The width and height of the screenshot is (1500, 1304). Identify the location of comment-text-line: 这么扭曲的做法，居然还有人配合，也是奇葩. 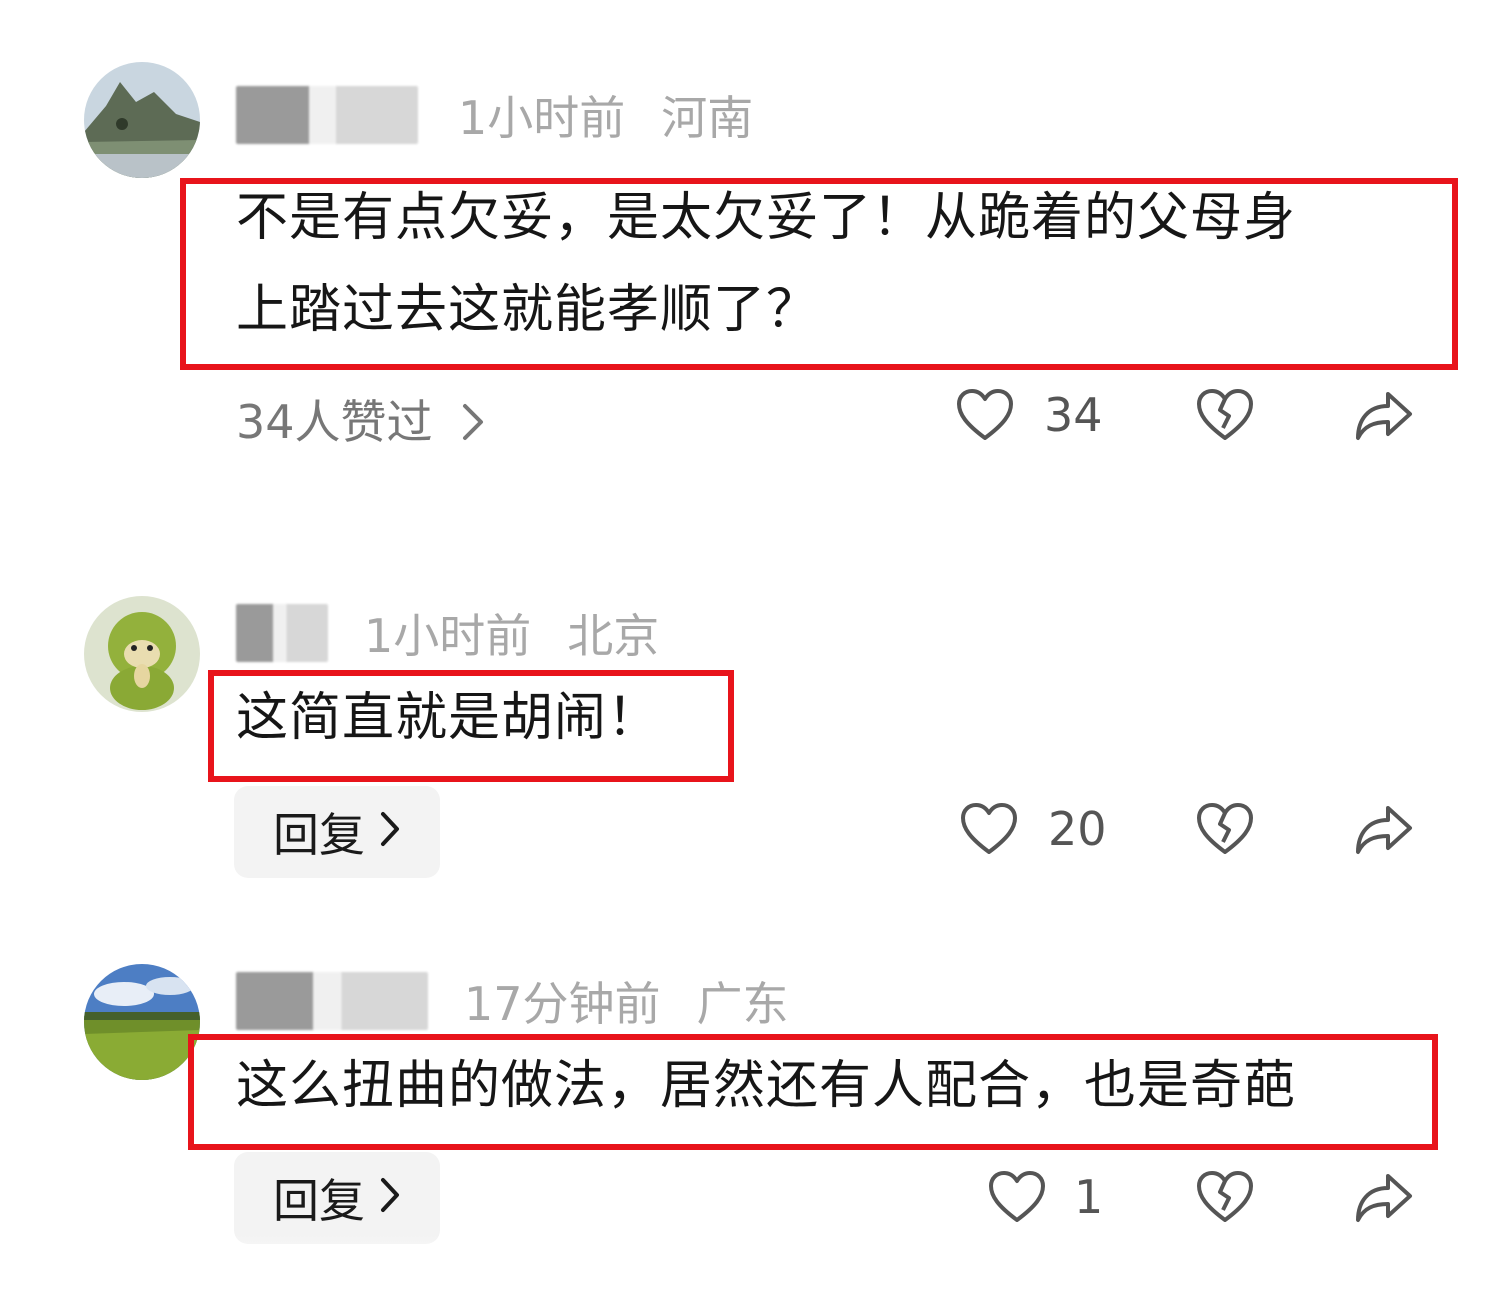
(766, 1086).